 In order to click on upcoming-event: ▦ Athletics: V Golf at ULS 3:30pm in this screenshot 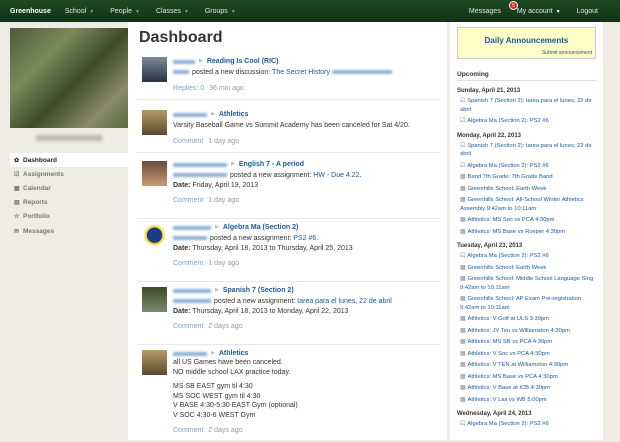, I will do `click(526, 319)`.